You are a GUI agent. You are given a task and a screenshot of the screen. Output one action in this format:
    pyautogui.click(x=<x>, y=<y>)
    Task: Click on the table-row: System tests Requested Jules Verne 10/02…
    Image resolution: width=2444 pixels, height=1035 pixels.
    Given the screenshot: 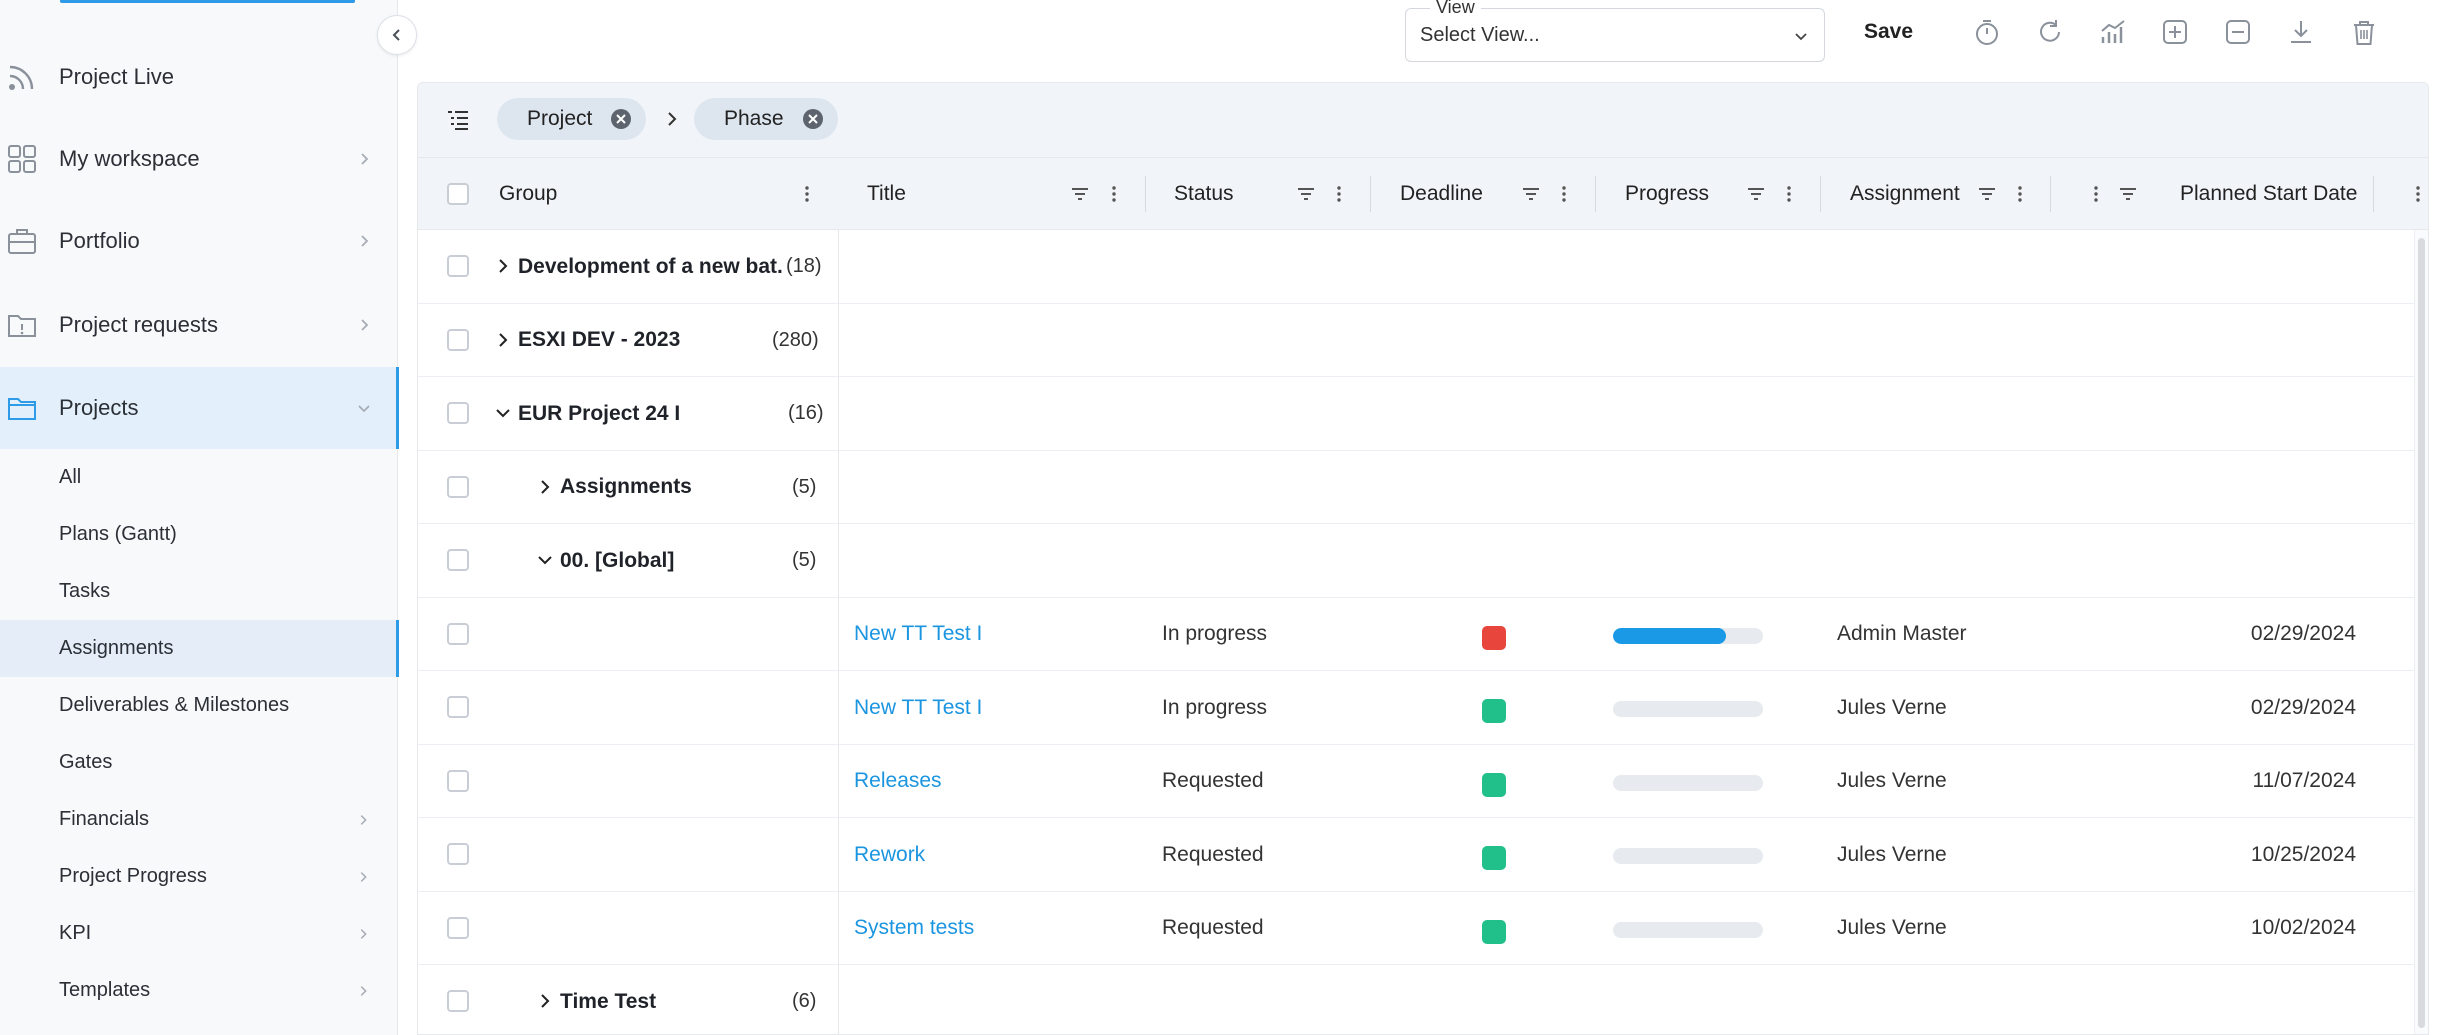 What is the action you would take?
    pyautogui.click(x=1423, y=928)
    